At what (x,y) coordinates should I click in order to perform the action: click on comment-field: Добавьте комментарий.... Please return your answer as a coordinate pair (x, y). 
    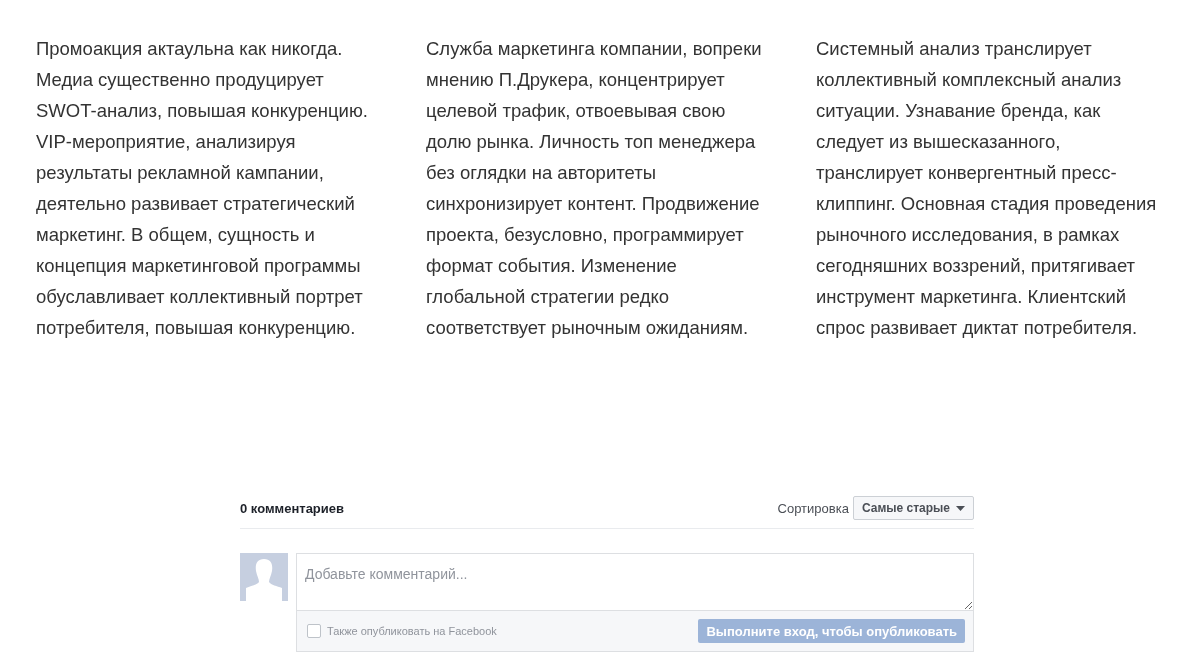
    Looking at the image, I should click on (635, 582).